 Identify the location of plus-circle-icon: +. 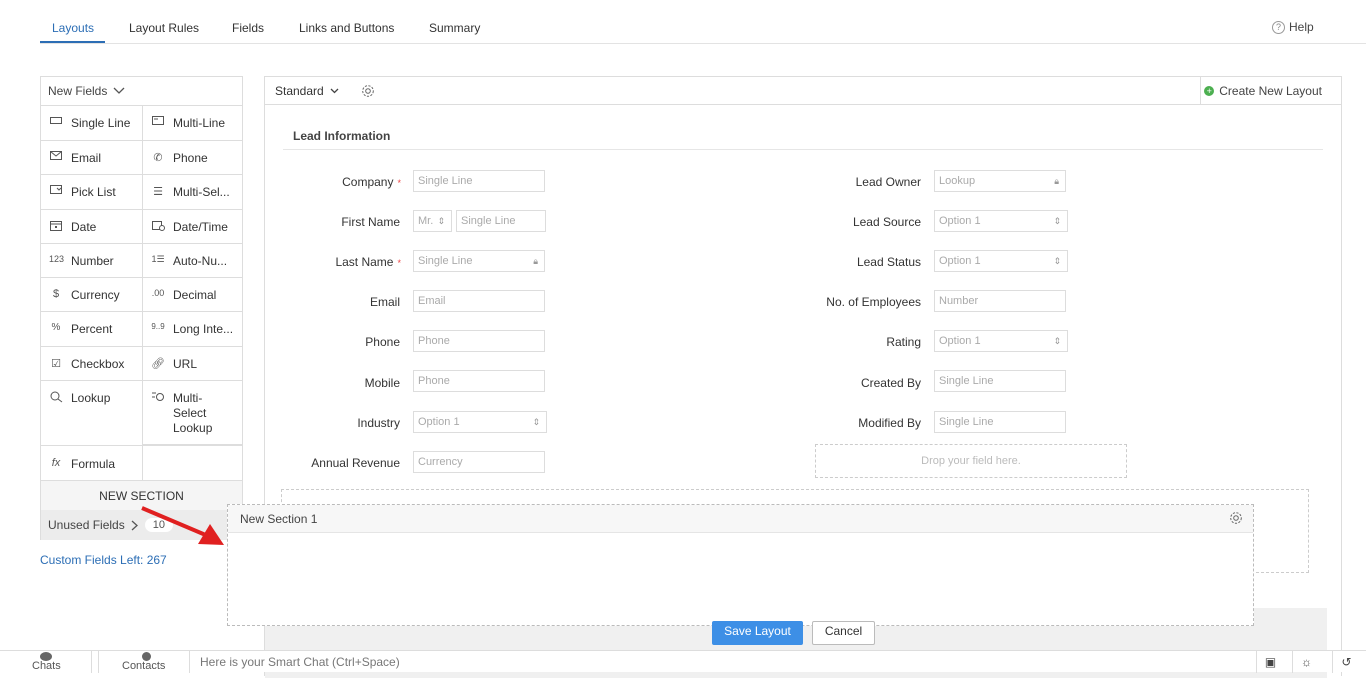
(1209, 91).